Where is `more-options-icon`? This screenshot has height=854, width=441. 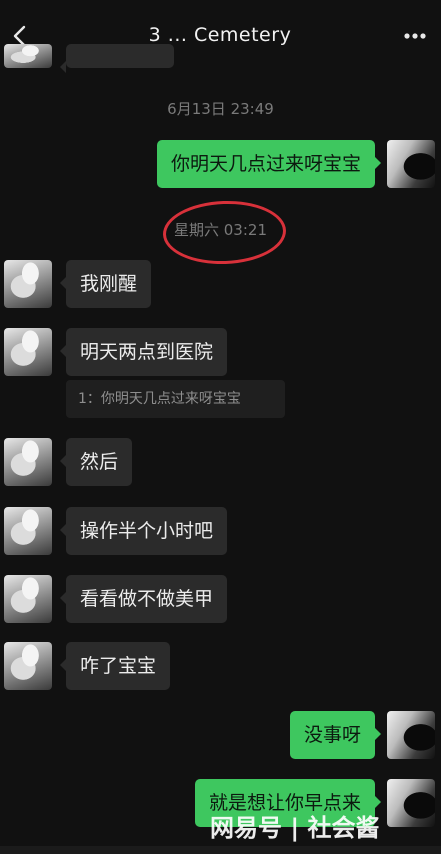
more-options-icon is located at coordinates (415, 36).